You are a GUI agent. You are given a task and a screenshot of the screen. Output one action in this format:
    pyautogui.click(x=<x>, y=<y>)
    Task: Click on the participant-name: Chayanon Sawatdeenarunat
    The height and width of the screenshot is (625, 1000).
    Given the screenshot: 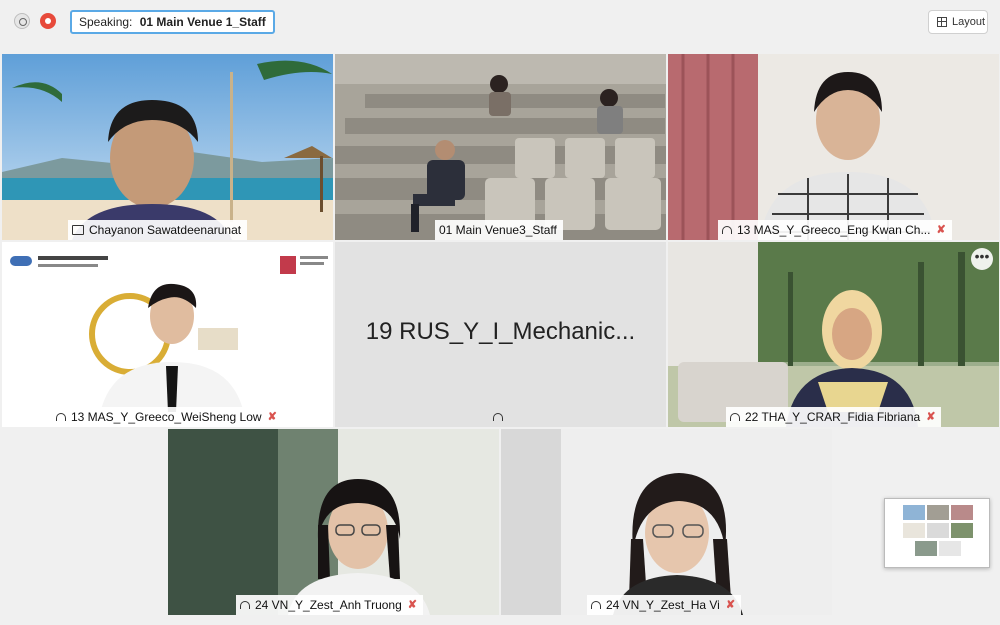 What is the action you would take?
    pyautogui.click(x=165, y=230)
    